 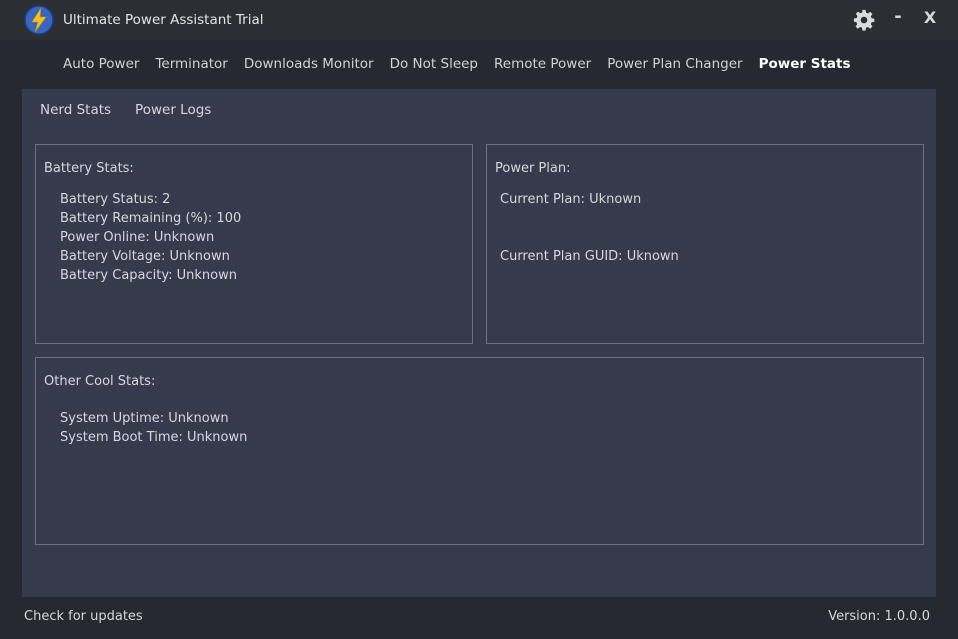 What do you see at coordinates (101, 66) in the screenshot?
I see `tab-auto-power: Auto Power` at bounding box center [101, 66].